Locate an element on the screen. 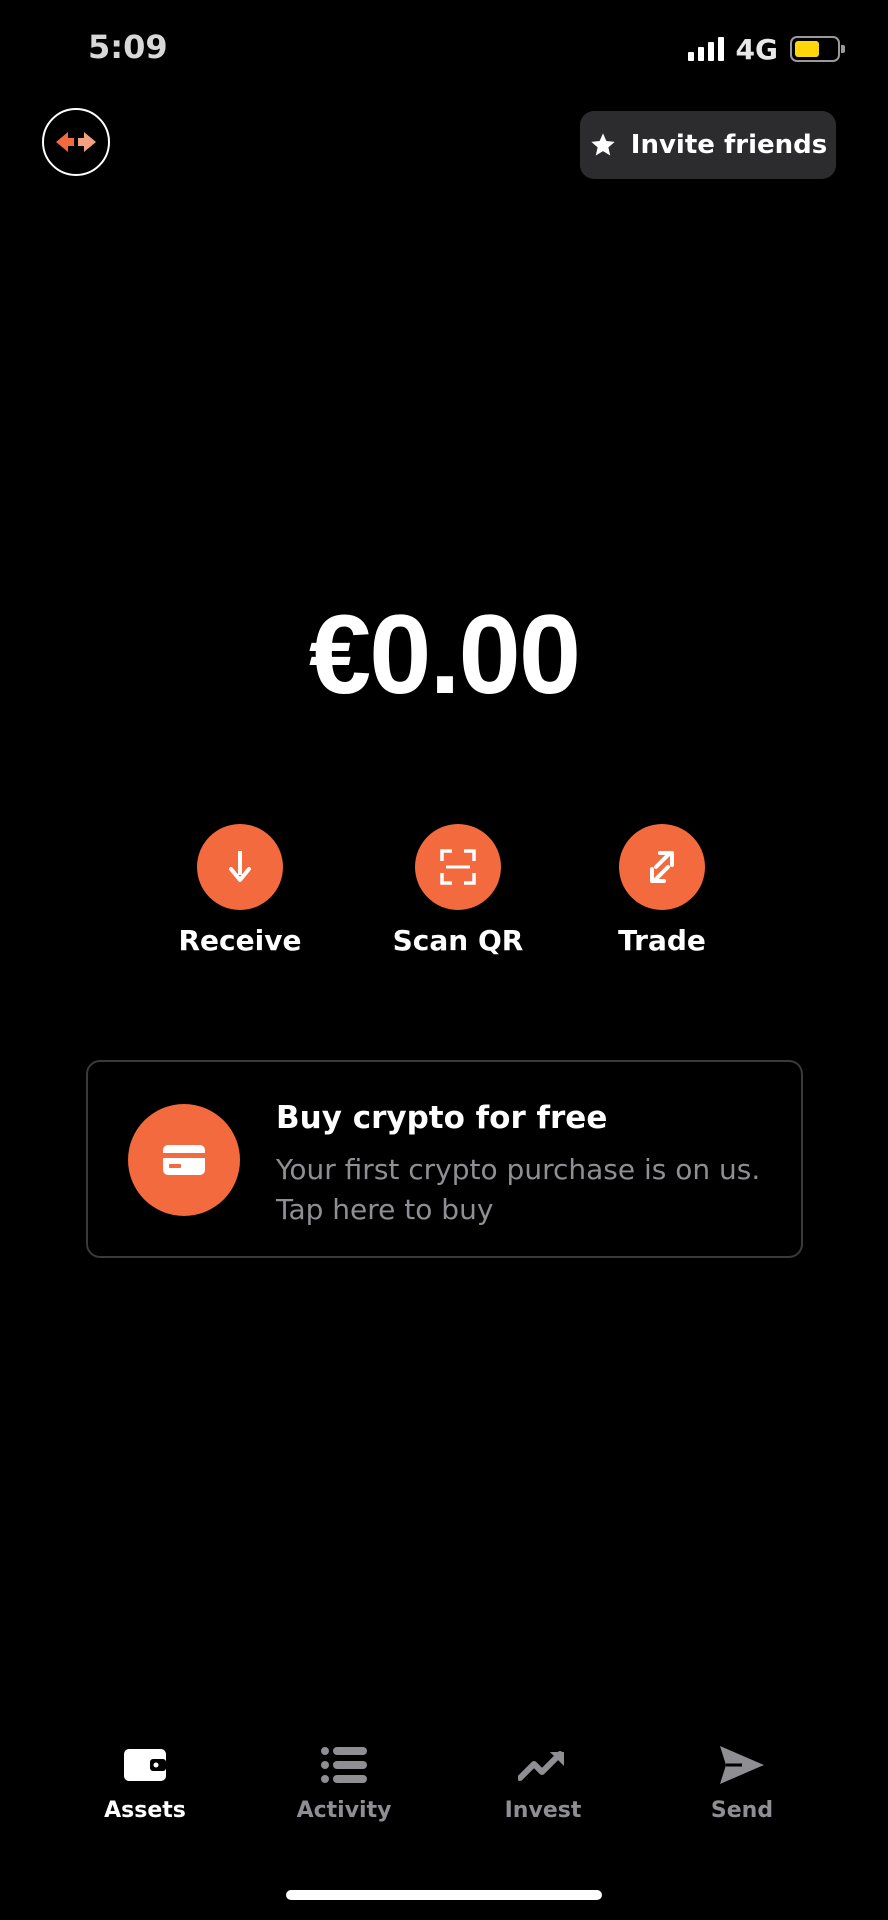 The image size is (888, 1920). trending-up-icon is located at coordinates (541, 1766).